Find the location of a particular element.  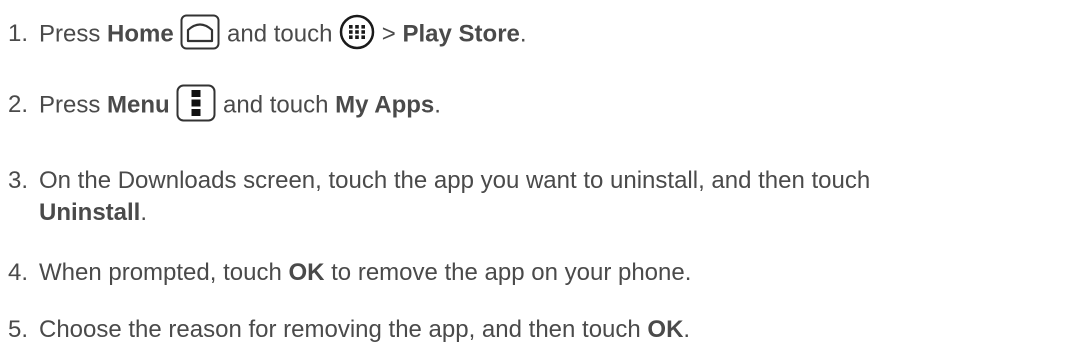

step-1-number: 1. is located at coordinates (18, 34).